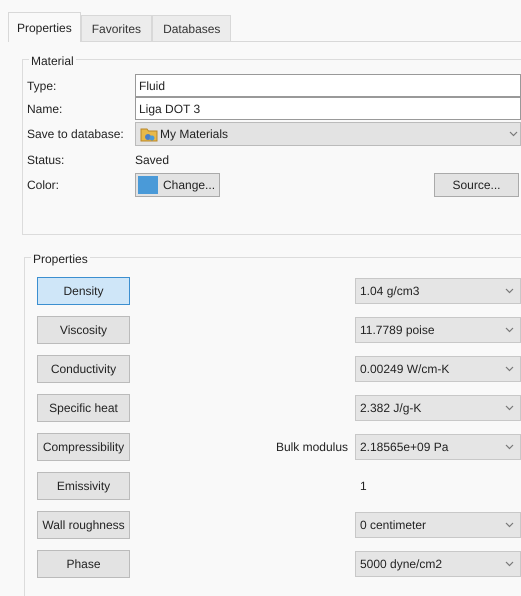 This screenshot has height=596, width=521. What do you see at coordinates (76, 134) in the screenshot?
I see `field-label: Save to database:` at bounding box center [76, 134].